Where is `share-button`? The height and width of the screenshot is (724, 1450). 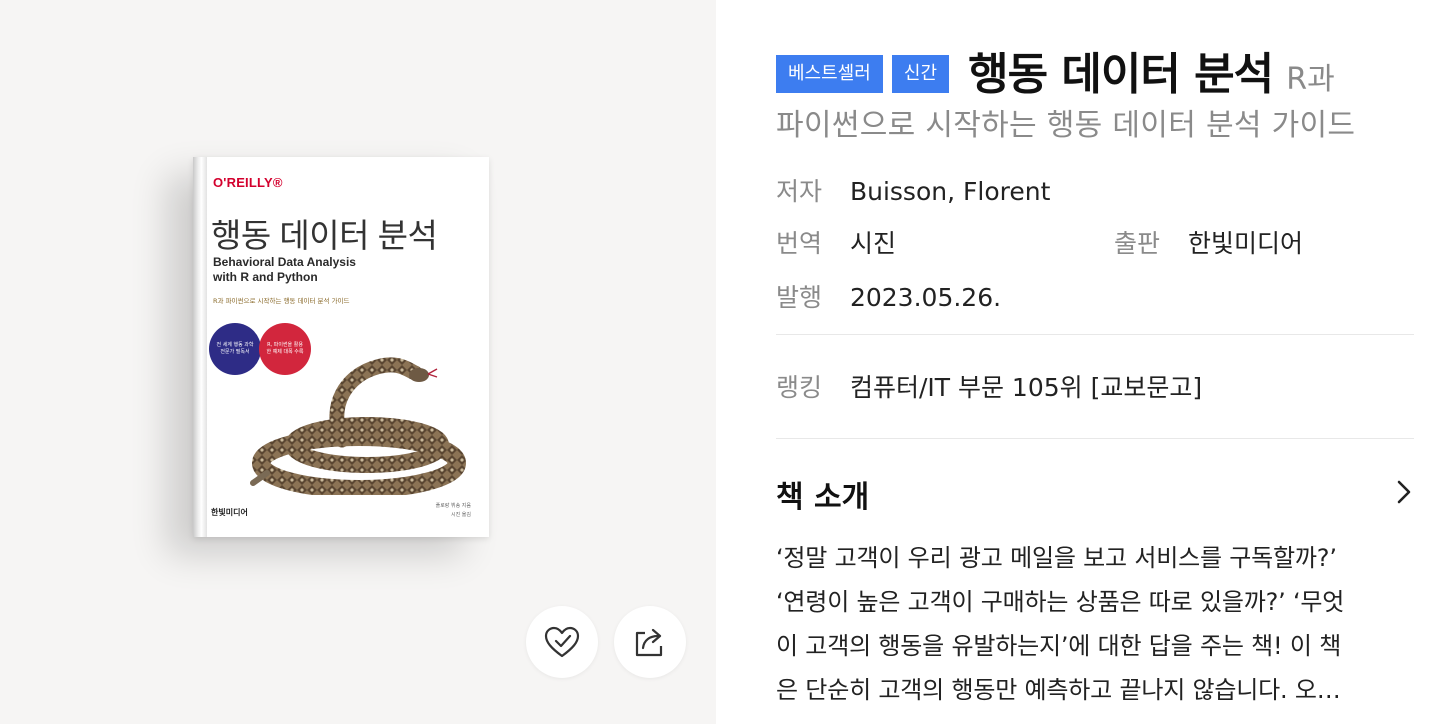
share-button is located at coordinates (650, 642).